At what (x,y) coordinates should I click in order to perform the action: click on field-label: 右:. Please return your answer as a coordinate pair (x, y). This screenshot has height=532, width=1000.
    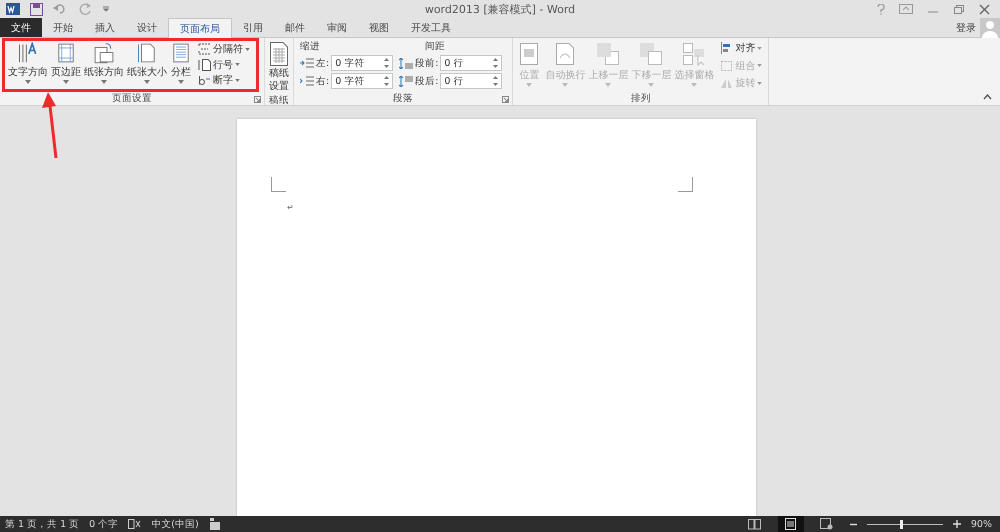
    Looking at the image, I should click on (323, 81).